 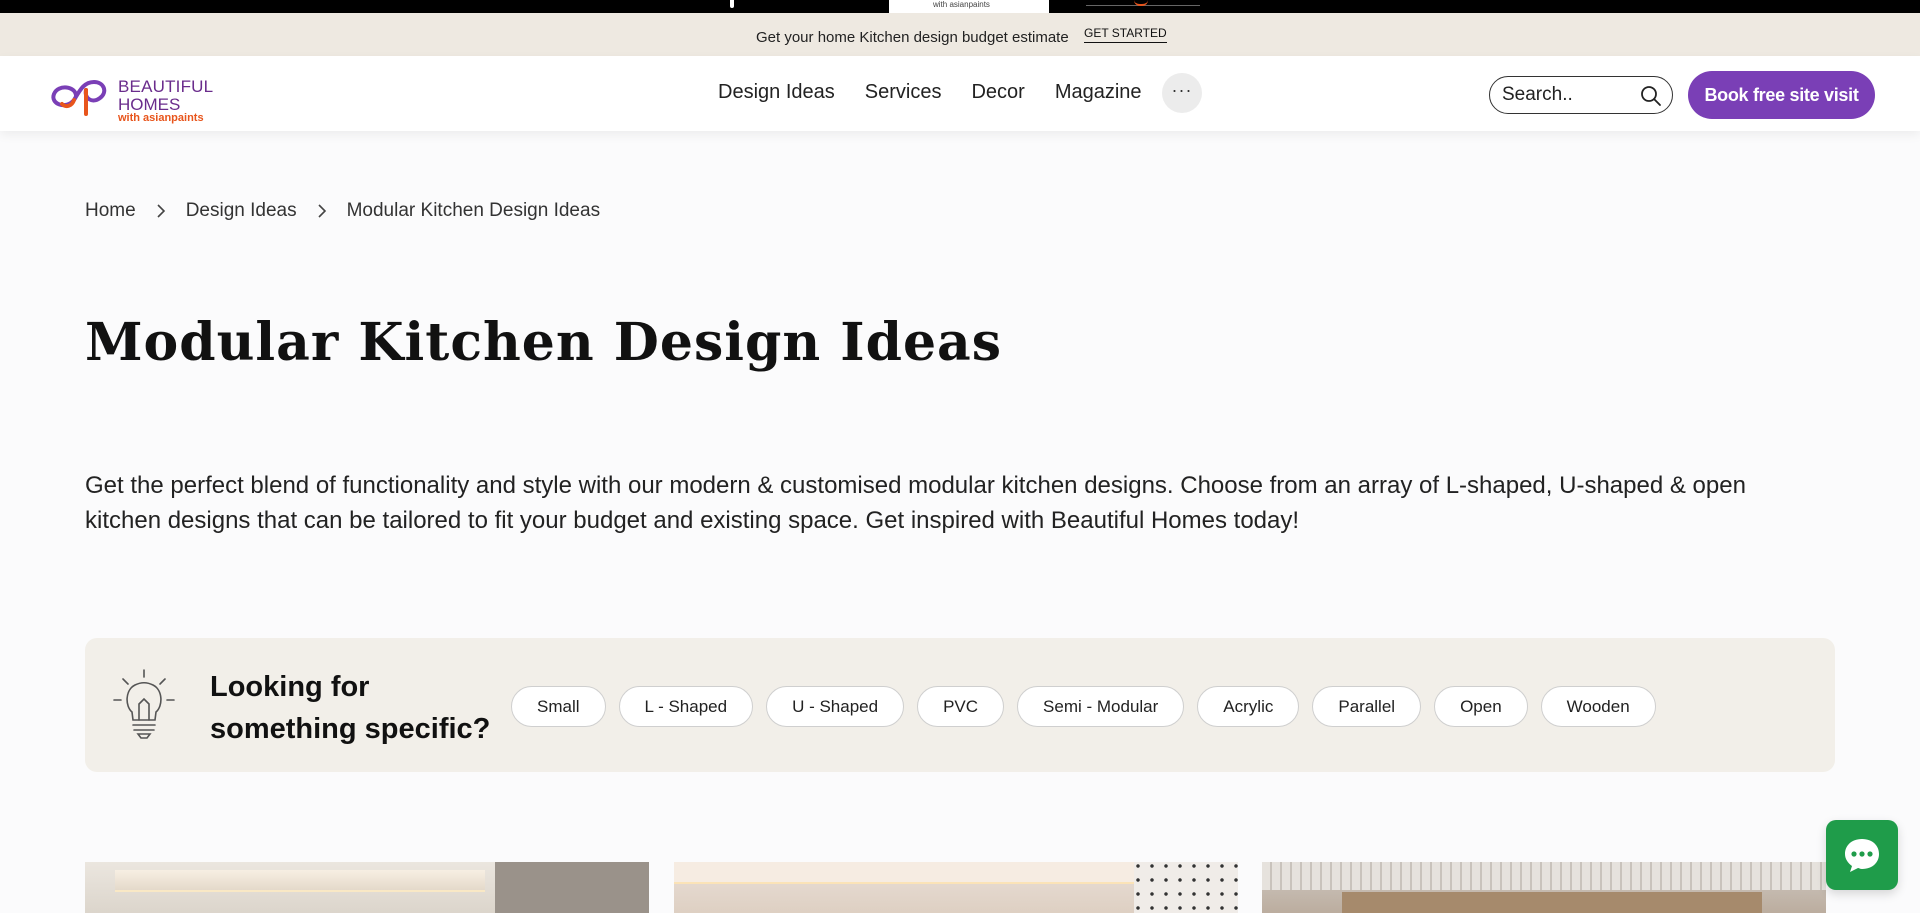 I want to click on logo: BEAUTIFUL HOMES with asianpaints, so click(x=138, y=96).